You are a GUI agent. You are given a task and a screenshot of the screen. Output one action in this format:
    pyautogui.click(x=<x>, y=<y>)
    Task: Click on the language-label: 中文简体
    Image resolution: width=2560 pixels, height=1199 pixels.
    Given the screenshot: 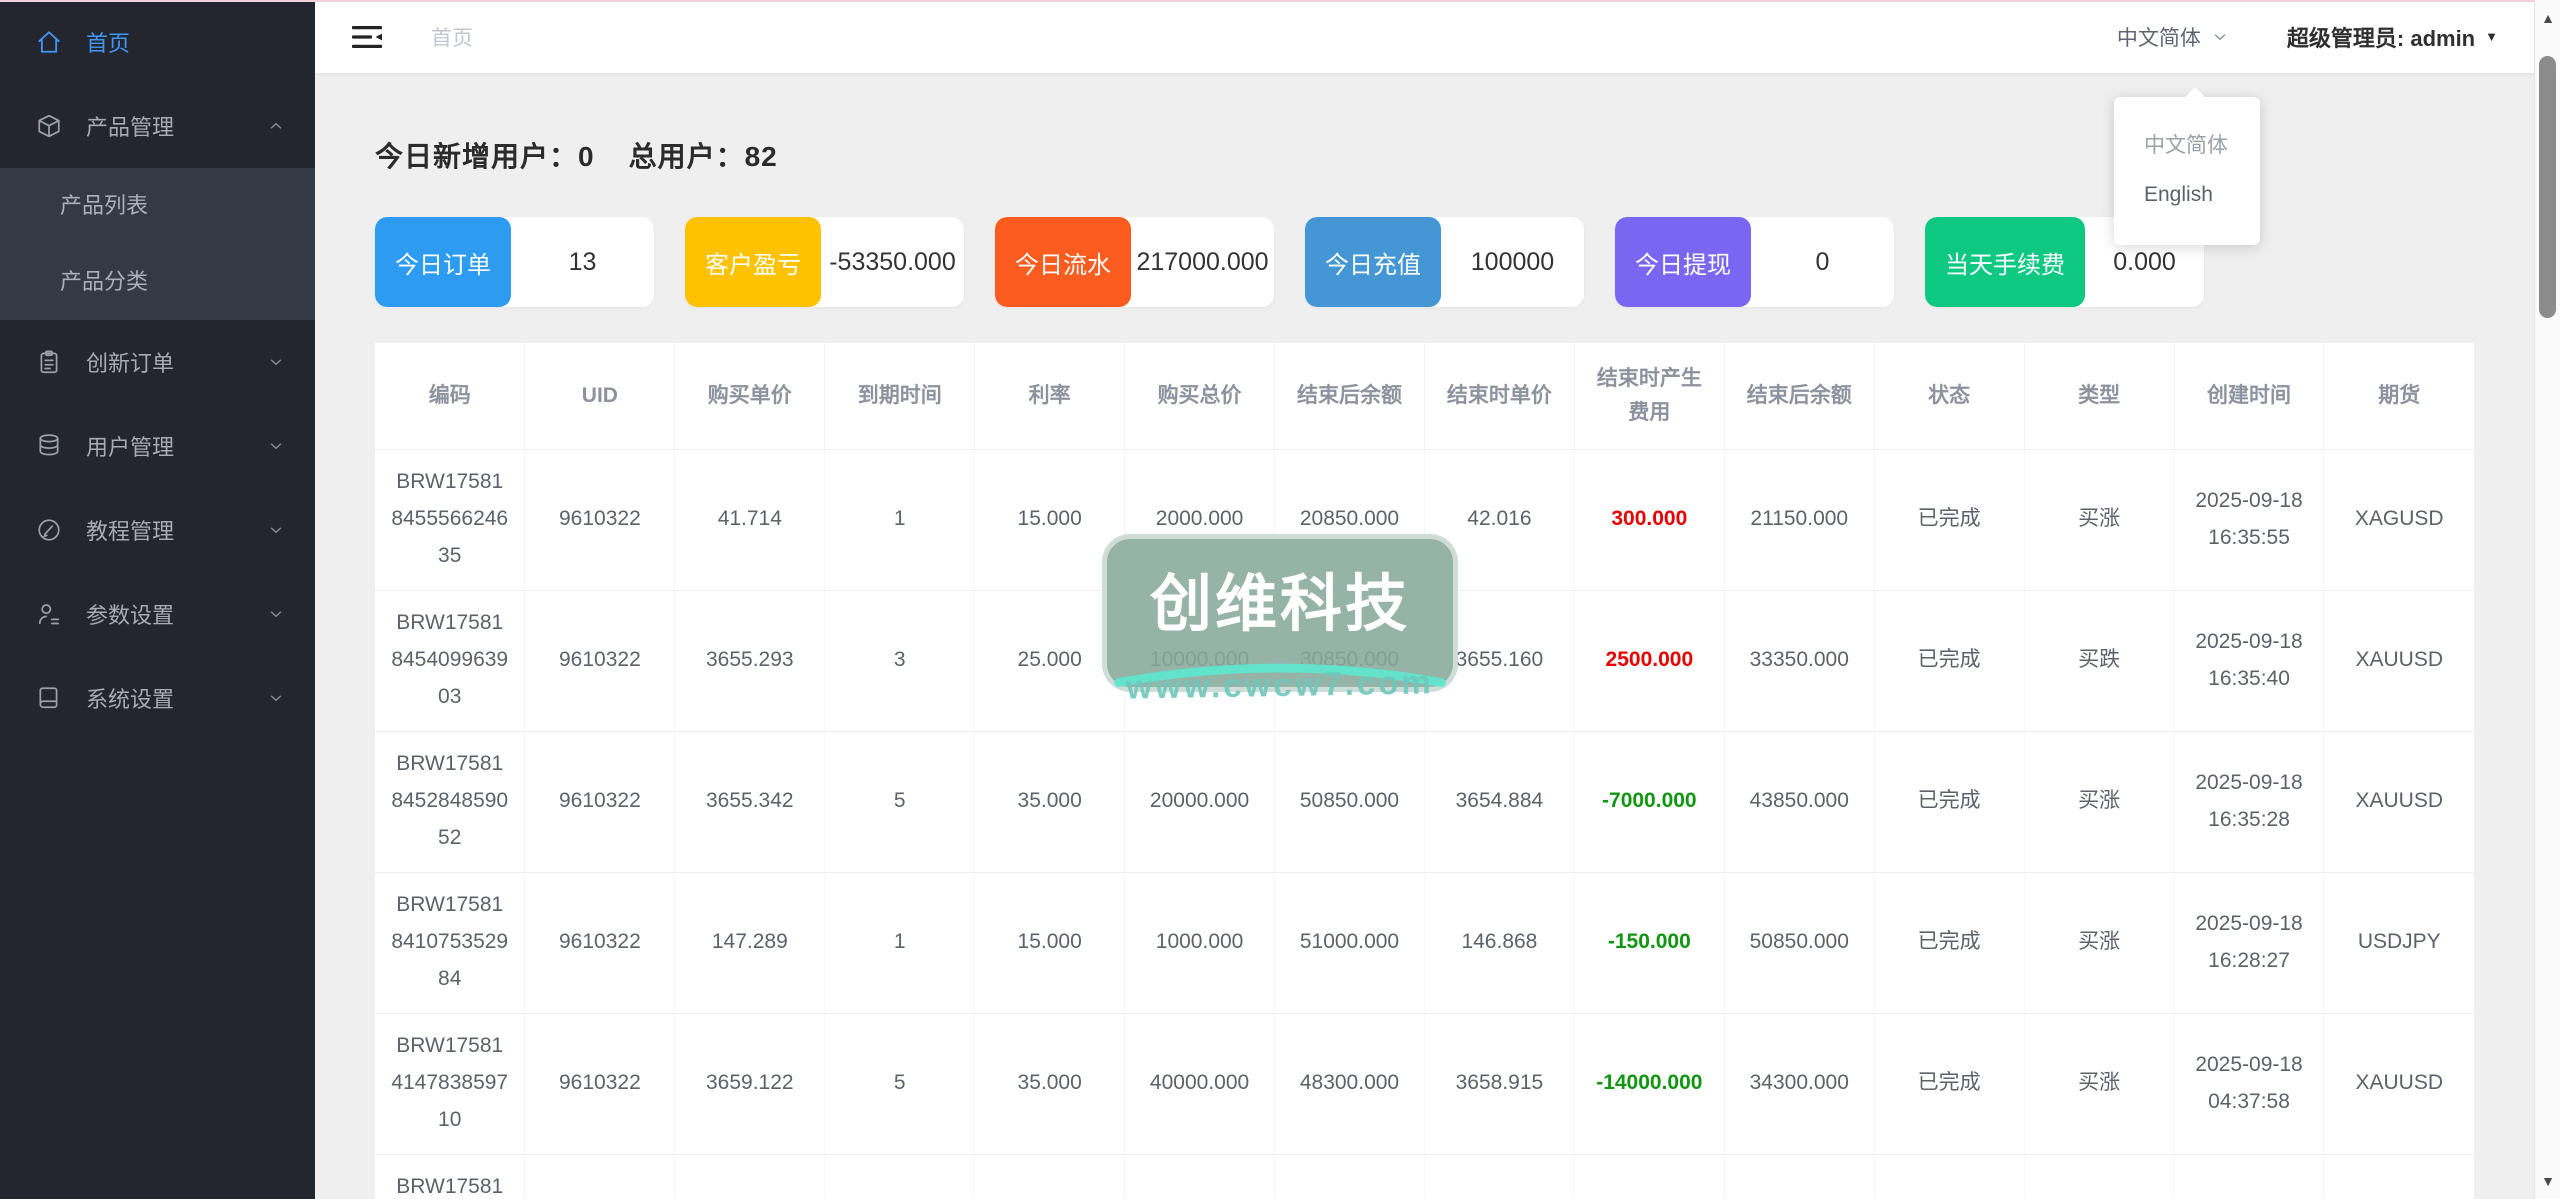 What is the action you would take?
    pyautogui.click(x=2158, y=38)
    